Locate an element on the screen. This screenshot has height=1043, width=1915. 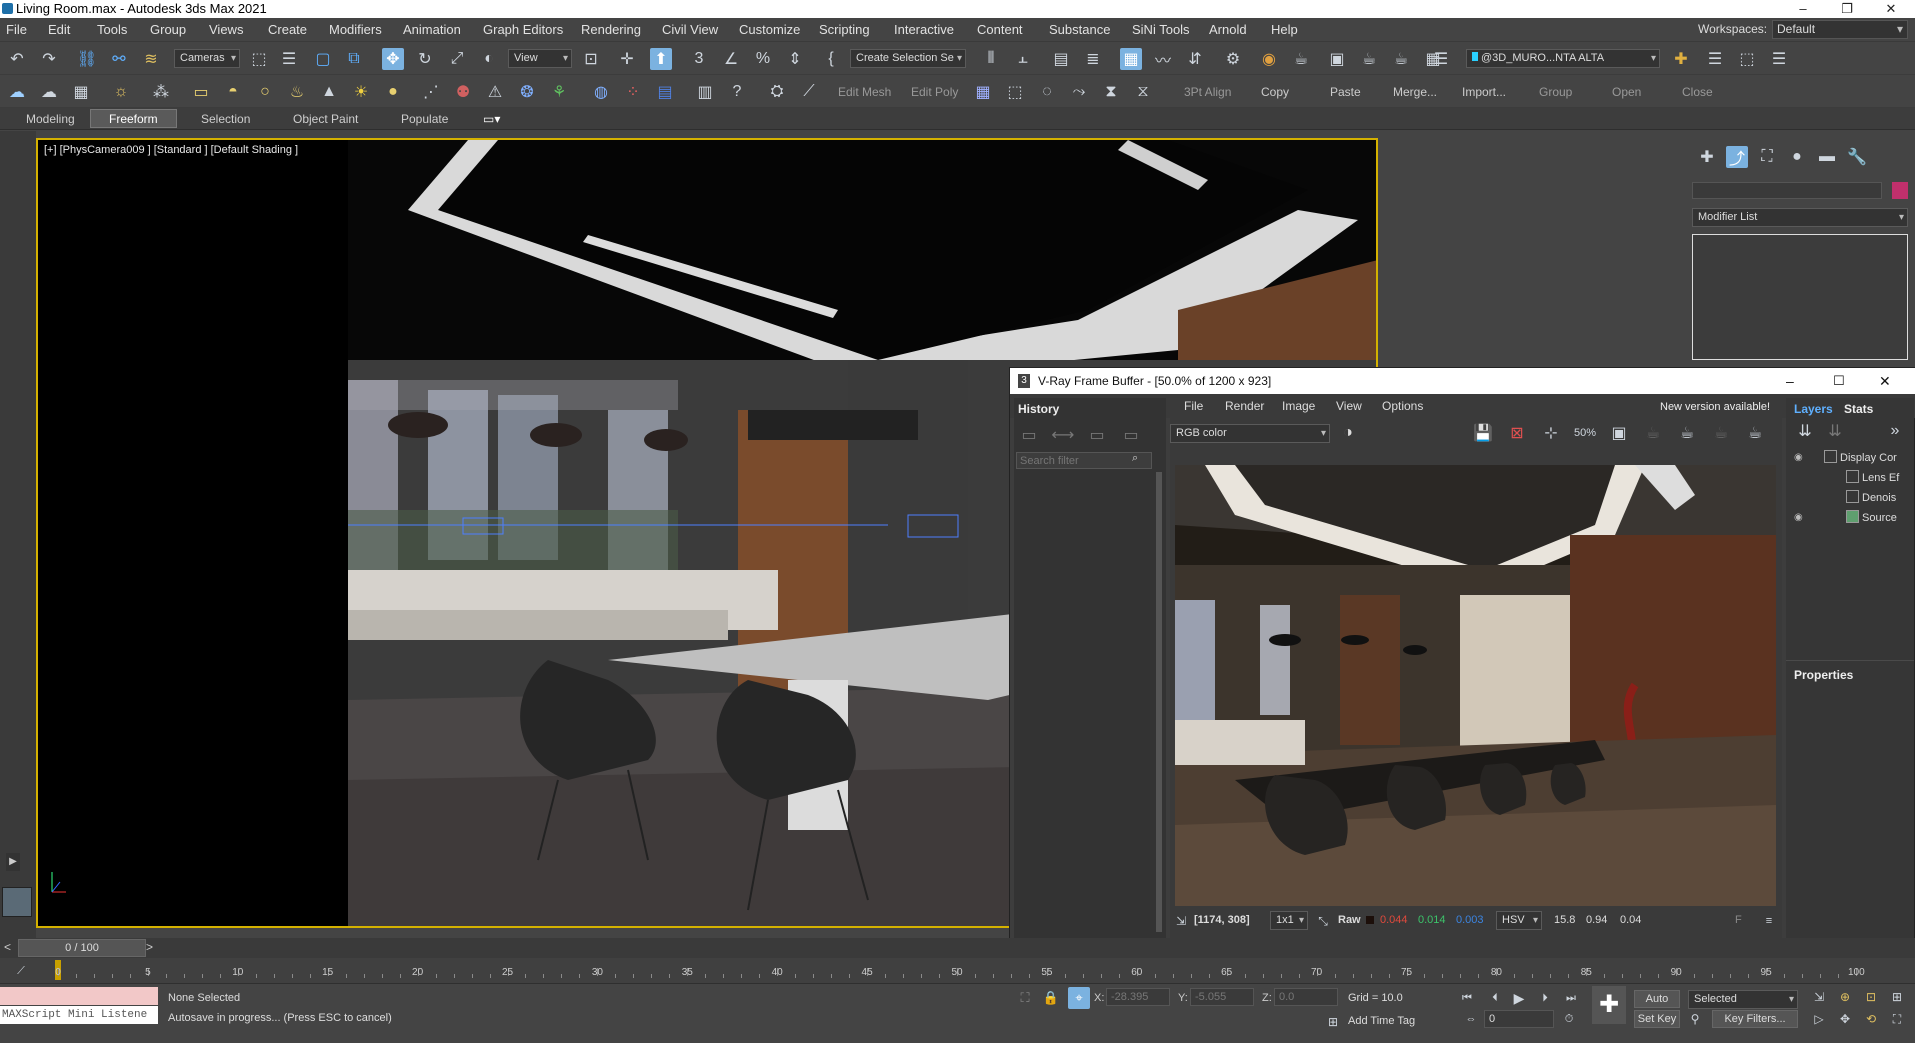
tab-freeform: Freeform is located at coordinates (133, 118).